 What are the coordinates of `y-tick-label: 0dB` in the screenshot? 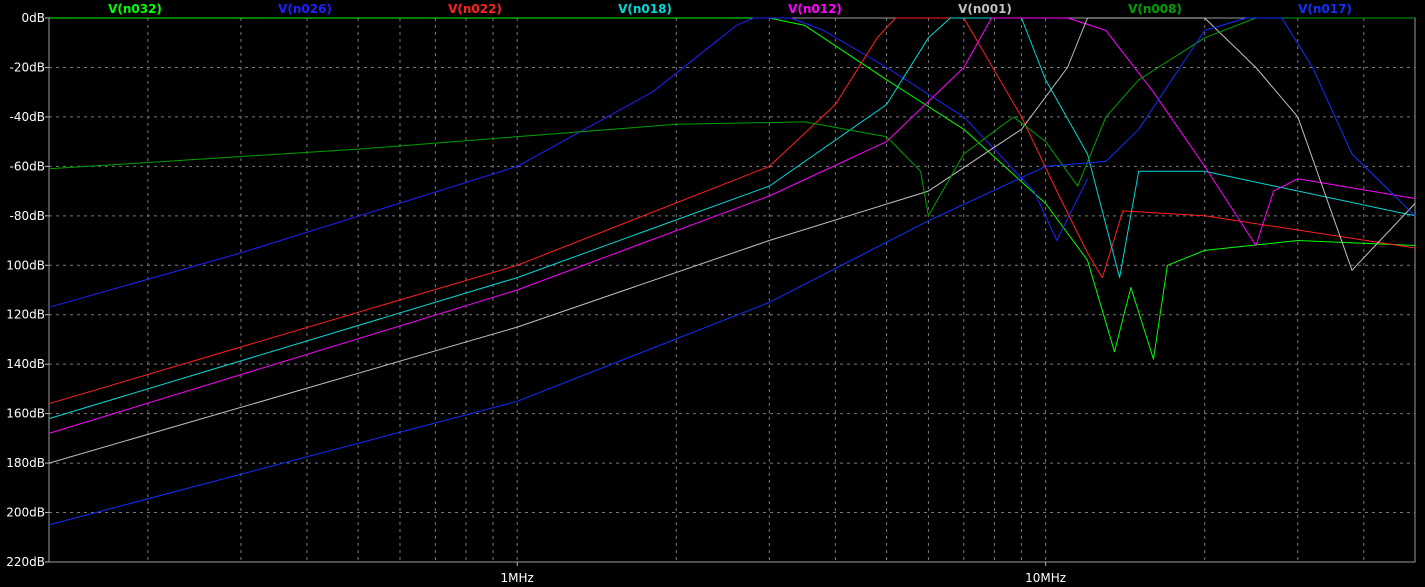 It's located at (33, 18).